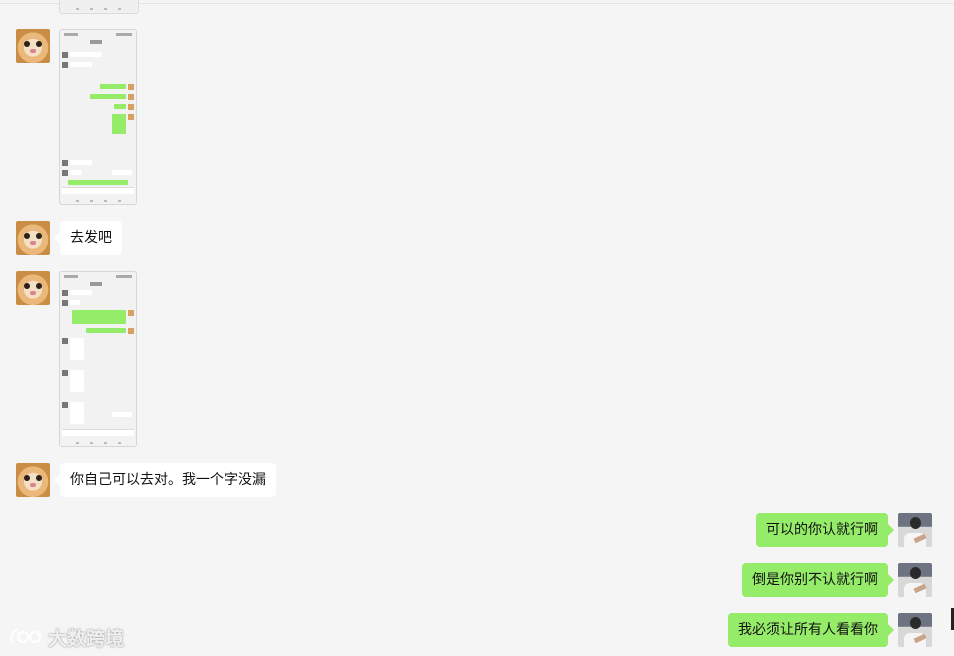 The width and height of the screenshot is (954, 656). Describe the element at coordinates (25, 637) in the screenshot. I see `watermark-logo-icon` at that location.